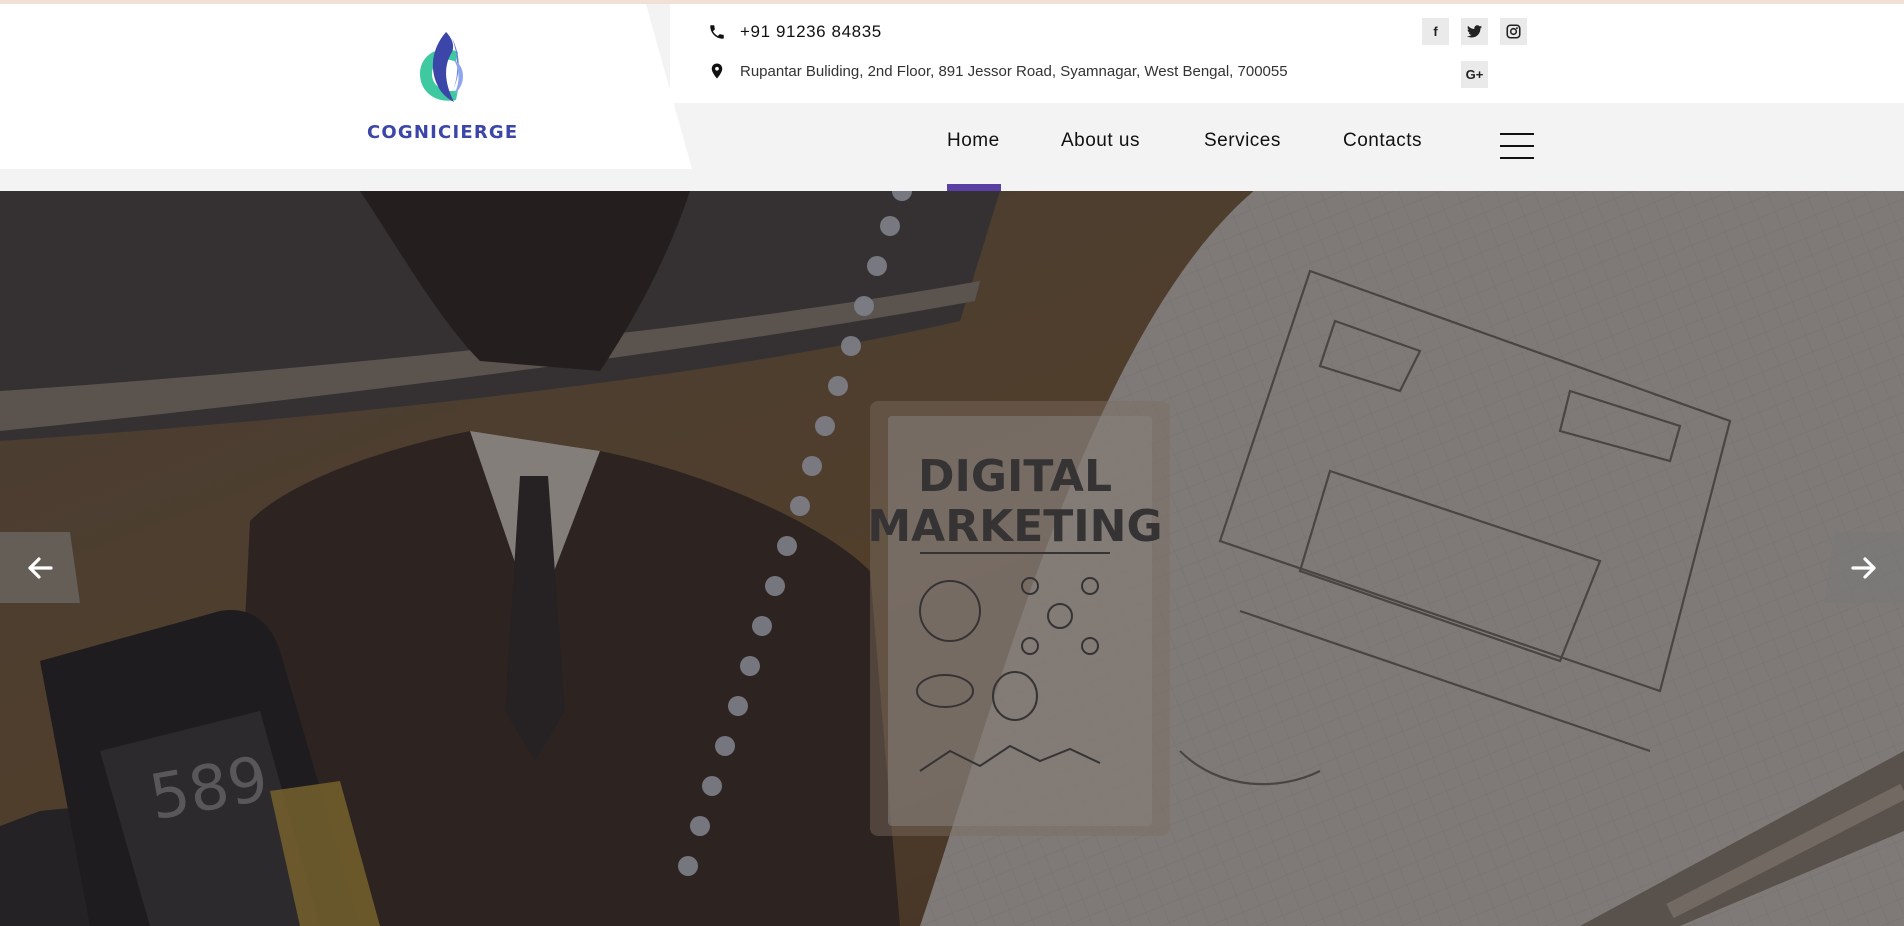 This screenshot has width=1904, height=926. What do you see at coordinates (1382, 141) in the screenshot?
I see `nav-item-contacts: Contacts` at bounding box center [1382, 141].